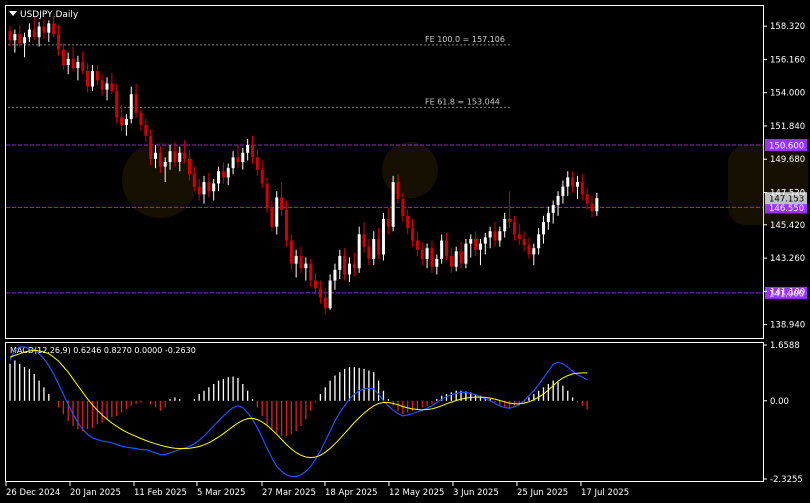  What do you see at coordinates (542, 493) in the screenshot?
I see `time-tick-label: 25 Jun 2025` at bounding box center [542, 493].